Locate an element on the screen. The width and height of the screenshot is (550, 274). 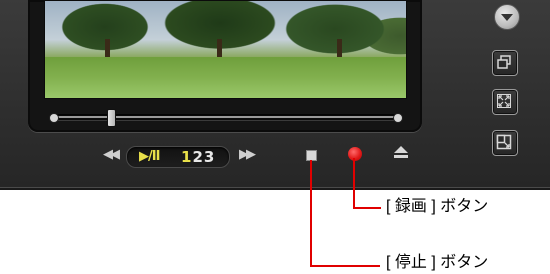
fullscreen-icon is located at coordinates (504, 101).